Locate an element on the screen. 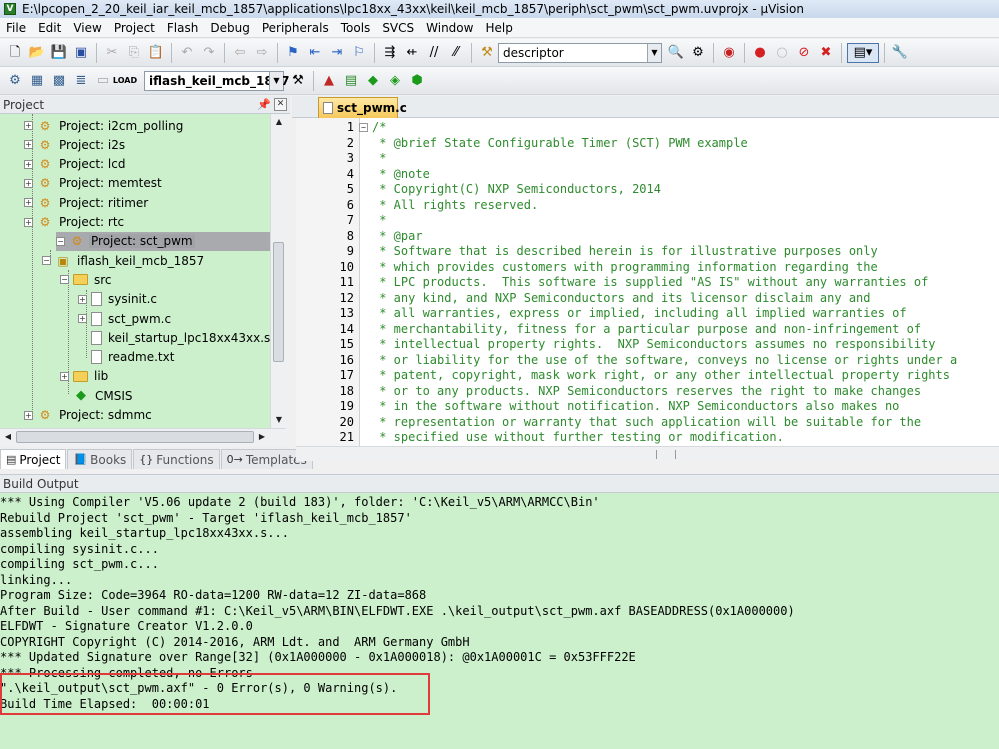 The width and height of the screenshot is (999, 749). tree-item: ◆ CMSIS is located at coordinates (135, 395).